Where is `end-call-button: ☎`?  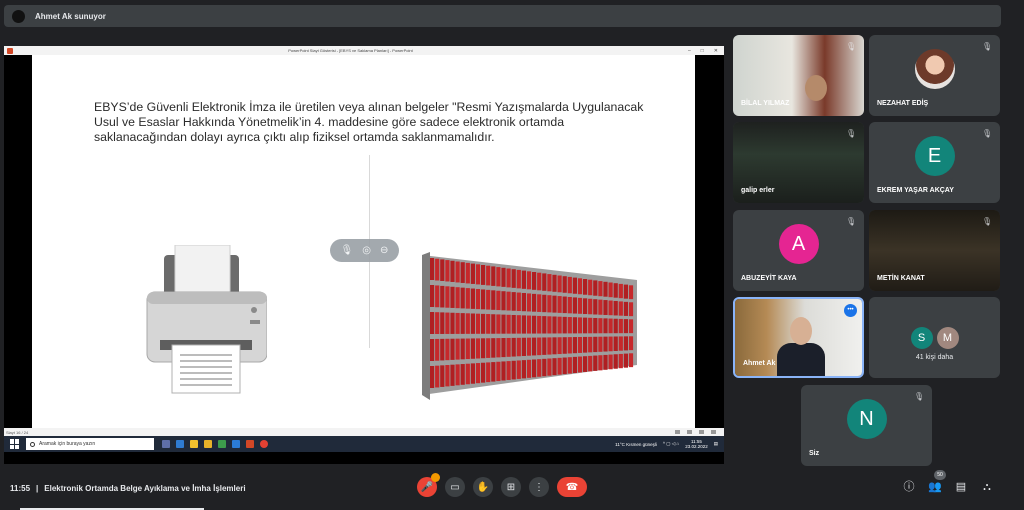 end-call-button: ☎ is located at coordinates (572, 487).